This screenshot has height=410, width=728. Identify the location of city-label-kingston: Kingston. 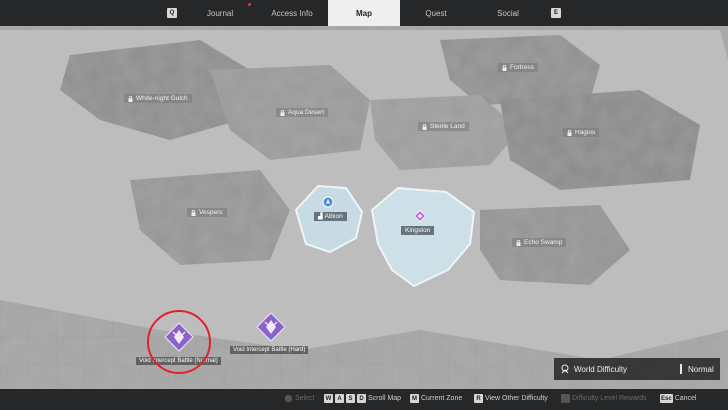
(418, 230).